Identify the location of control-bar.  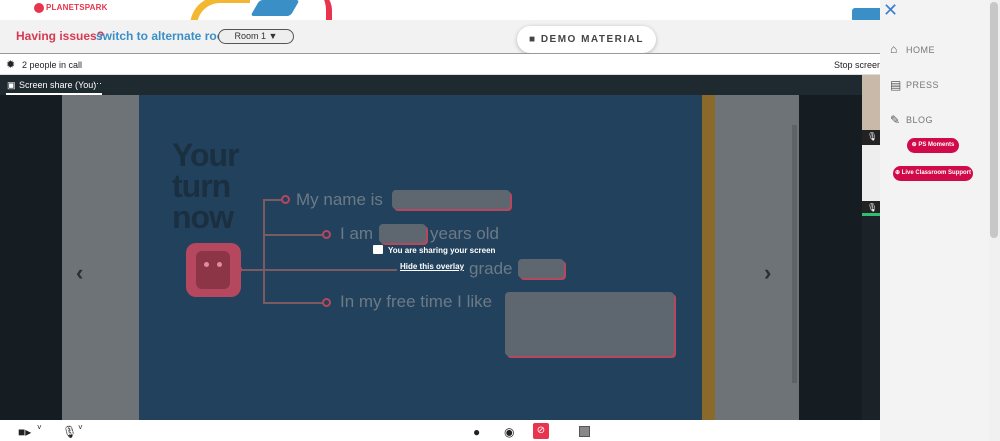
(440, 430).